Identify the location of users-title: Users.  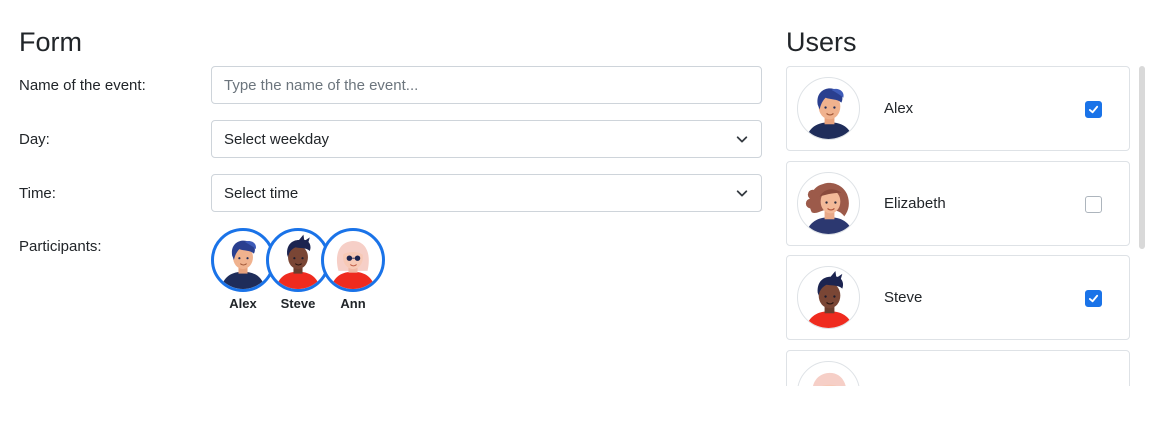
(821, 42).